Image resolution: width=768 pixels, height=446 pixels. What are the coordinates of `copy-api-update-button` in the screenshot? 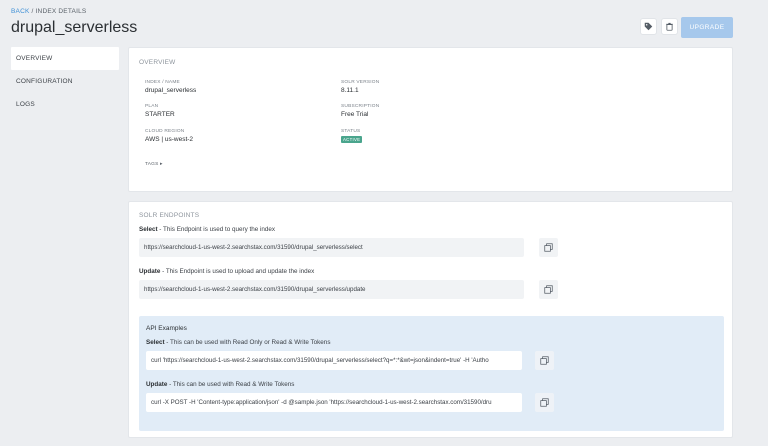 It's located at (544, 402).